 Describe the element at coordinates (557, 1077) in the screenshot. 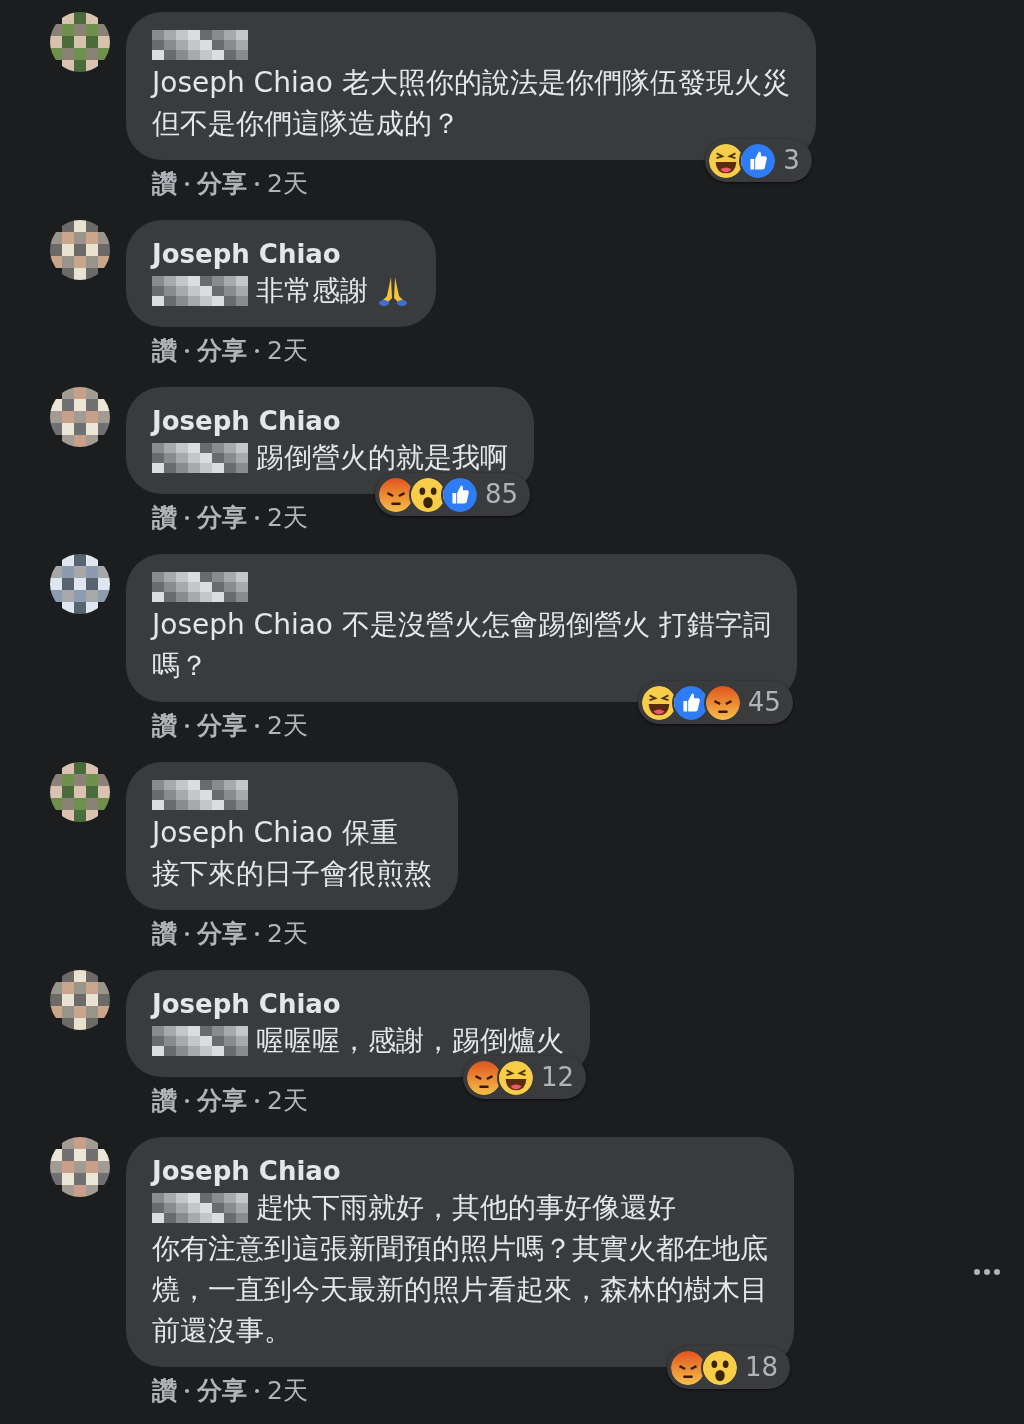

I see `reaction-count: 12` at that location.